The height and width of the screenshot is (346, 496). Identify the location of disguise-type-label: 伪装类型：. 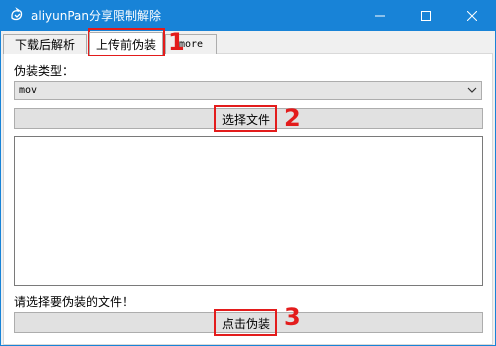
(44, 71).